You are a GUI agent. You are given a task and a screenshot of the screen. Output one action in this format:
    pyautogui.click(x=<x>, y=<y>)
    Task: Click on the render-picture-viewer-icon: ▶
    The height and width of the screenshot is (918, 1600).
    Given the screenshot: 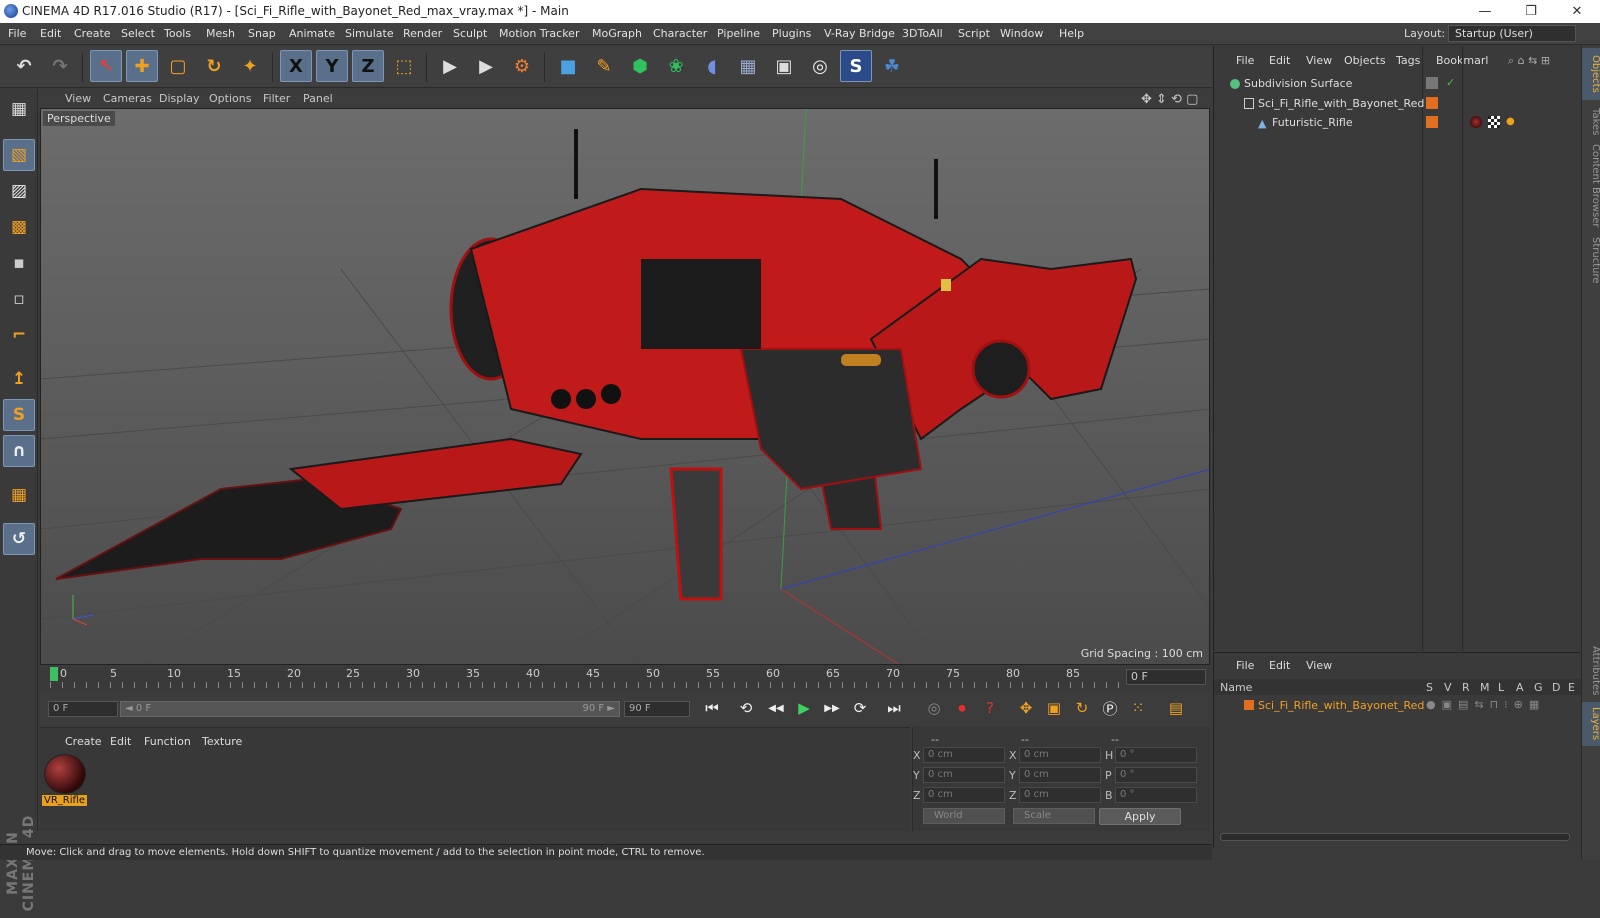 What is the action you would take?
    pyautogui.click(x=486, y=66)
    